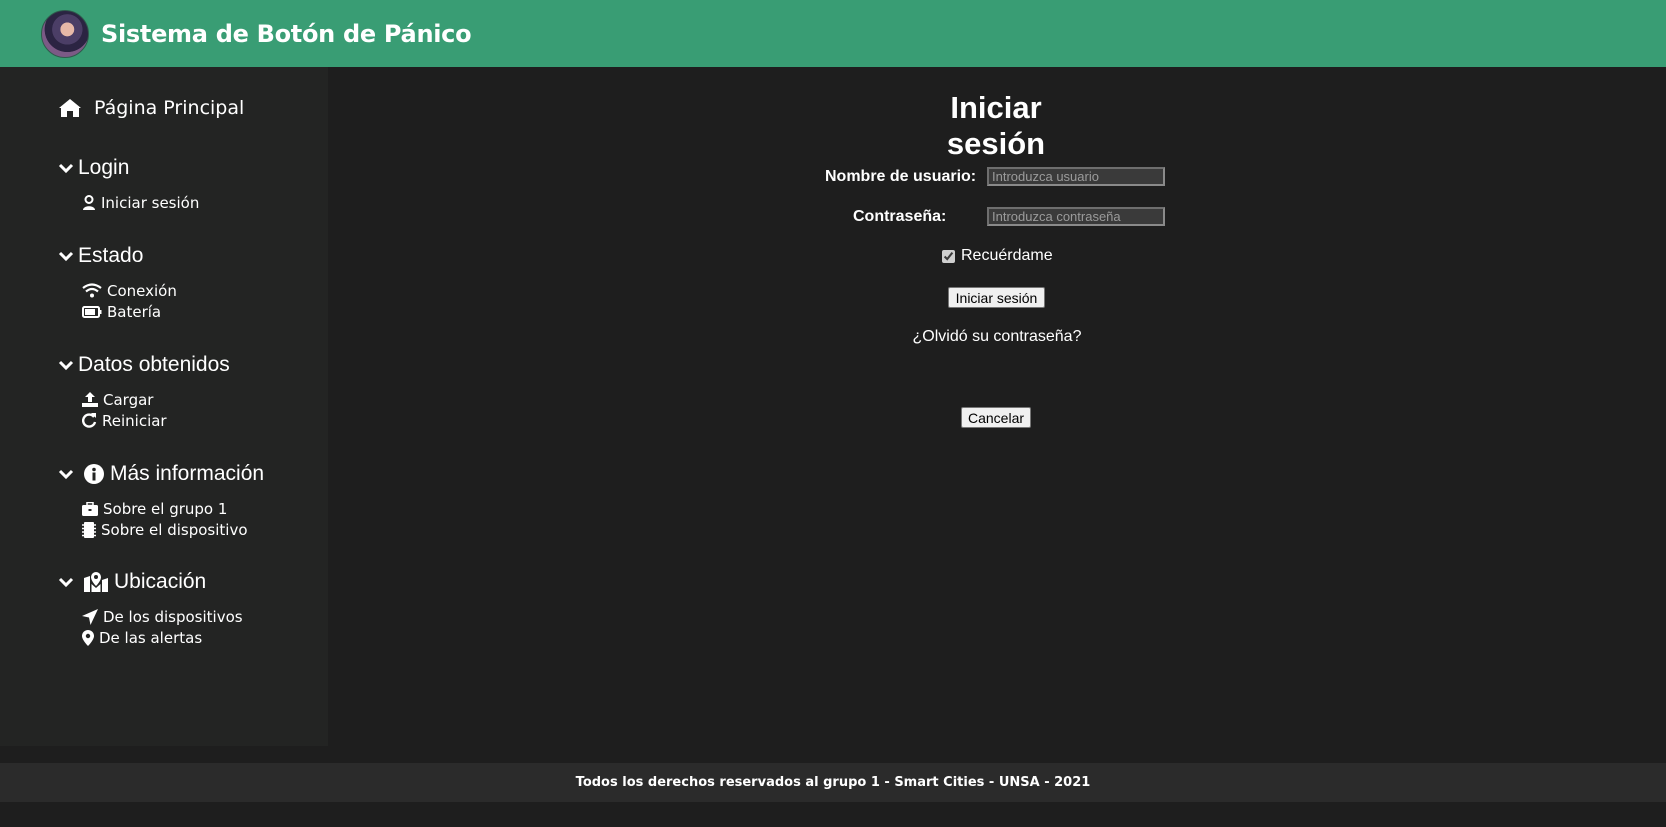 This screenshot has height=827, width=1666. Describe the element at coordinates (128, 184) in the screenshot. I see `sidebar-section-login: Login Iniciar sesión` at that location.